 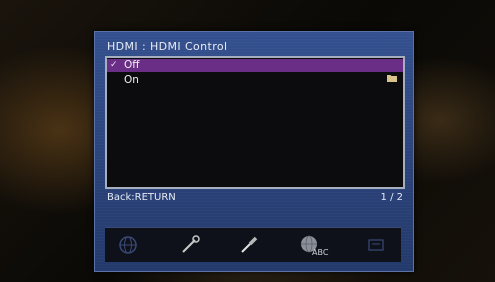 I want to click on language-icon: ABC, so click(x=315, y=245).